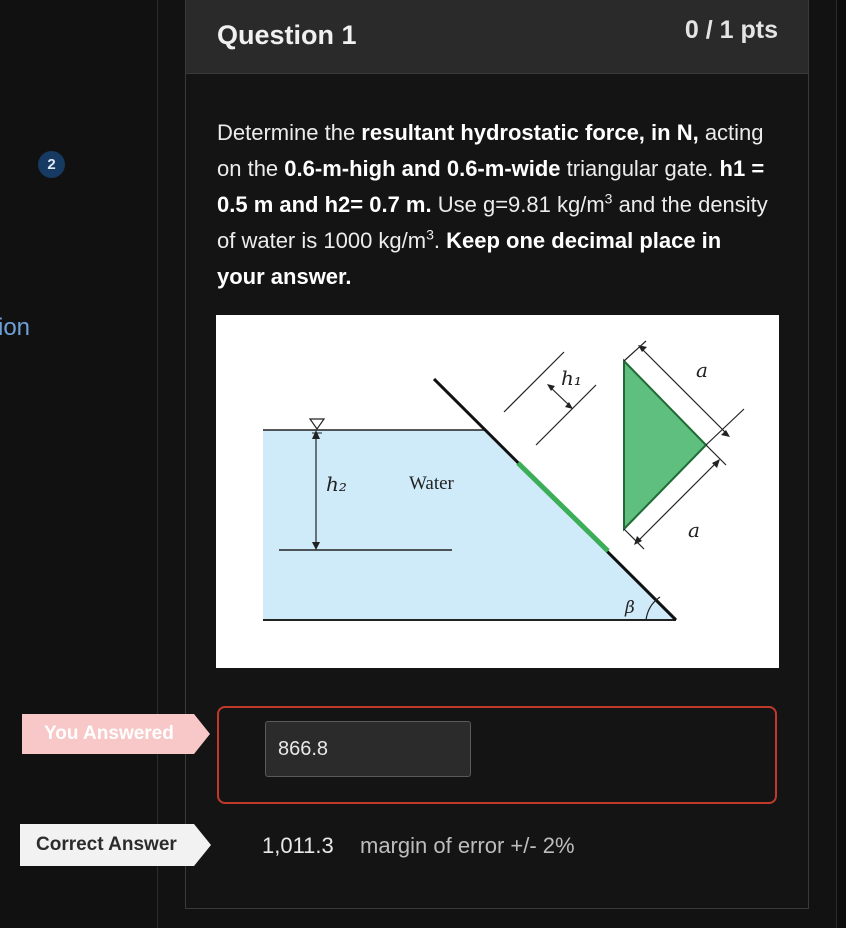 The width and height of the screenshot is (846, 928). I want to click on label-a-top: a, so click(702, 370).